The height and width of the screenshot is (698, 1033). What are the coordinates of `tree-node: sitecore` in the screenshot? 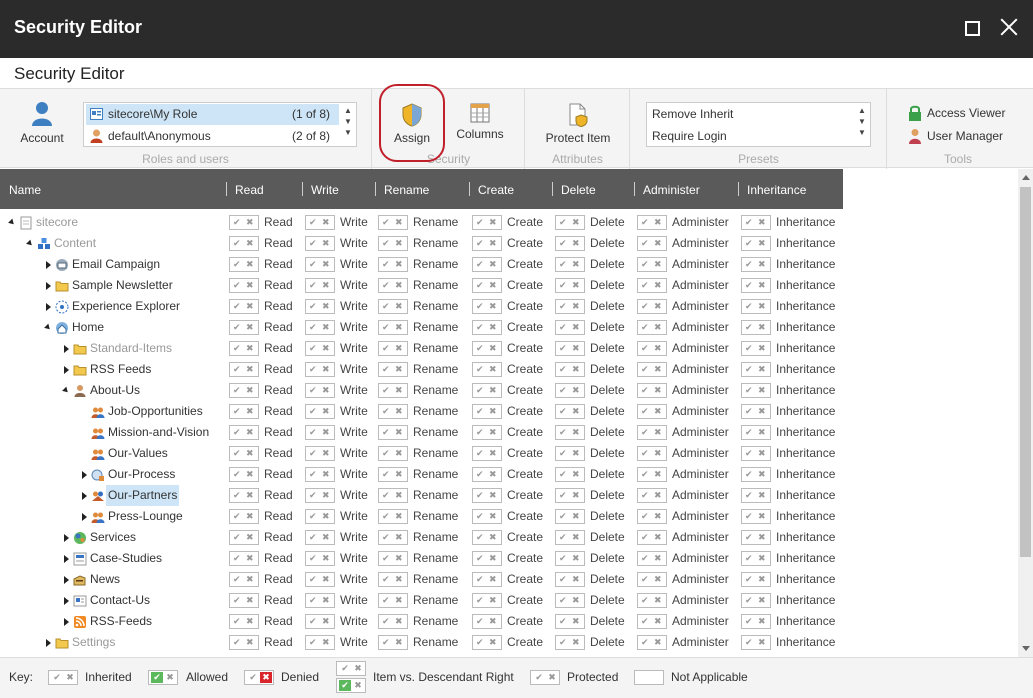 It's located at (112, 222).